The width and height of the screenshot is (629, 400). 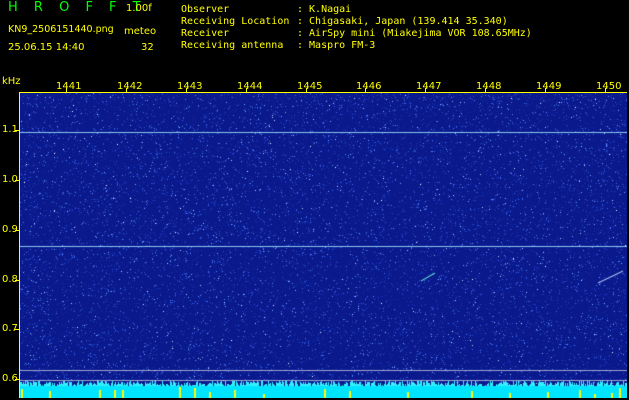 I want to click on y-axis-line, so click(x=19, y=245).